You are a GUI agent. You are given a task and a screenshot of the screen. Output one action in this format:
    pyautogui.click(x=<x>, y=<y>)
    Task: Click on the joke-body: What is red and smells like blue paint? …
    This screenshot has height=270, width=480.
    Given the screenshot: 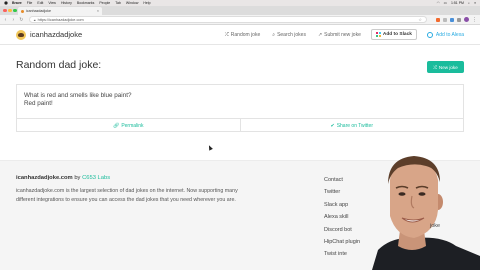 What is the action you would take?
    pyautogui.click(x=240, y=101)
    